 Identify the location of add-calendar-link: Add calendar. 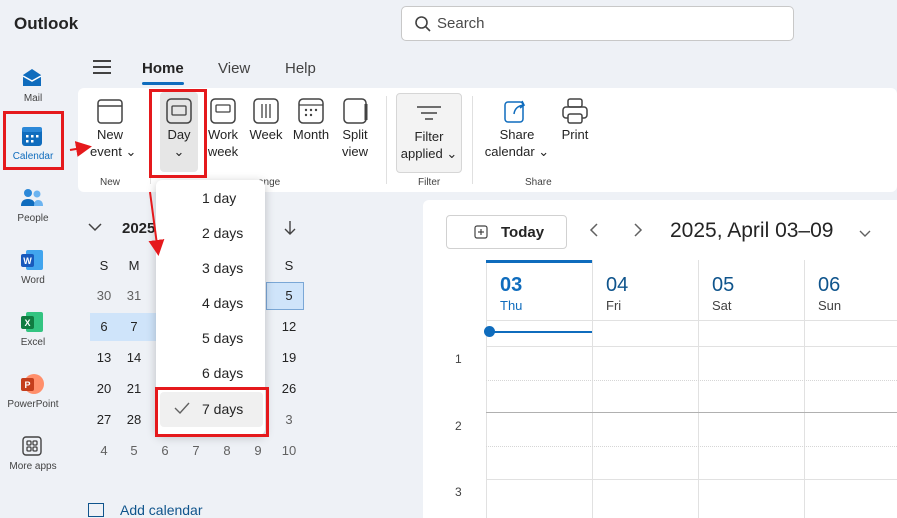
(145, 510).